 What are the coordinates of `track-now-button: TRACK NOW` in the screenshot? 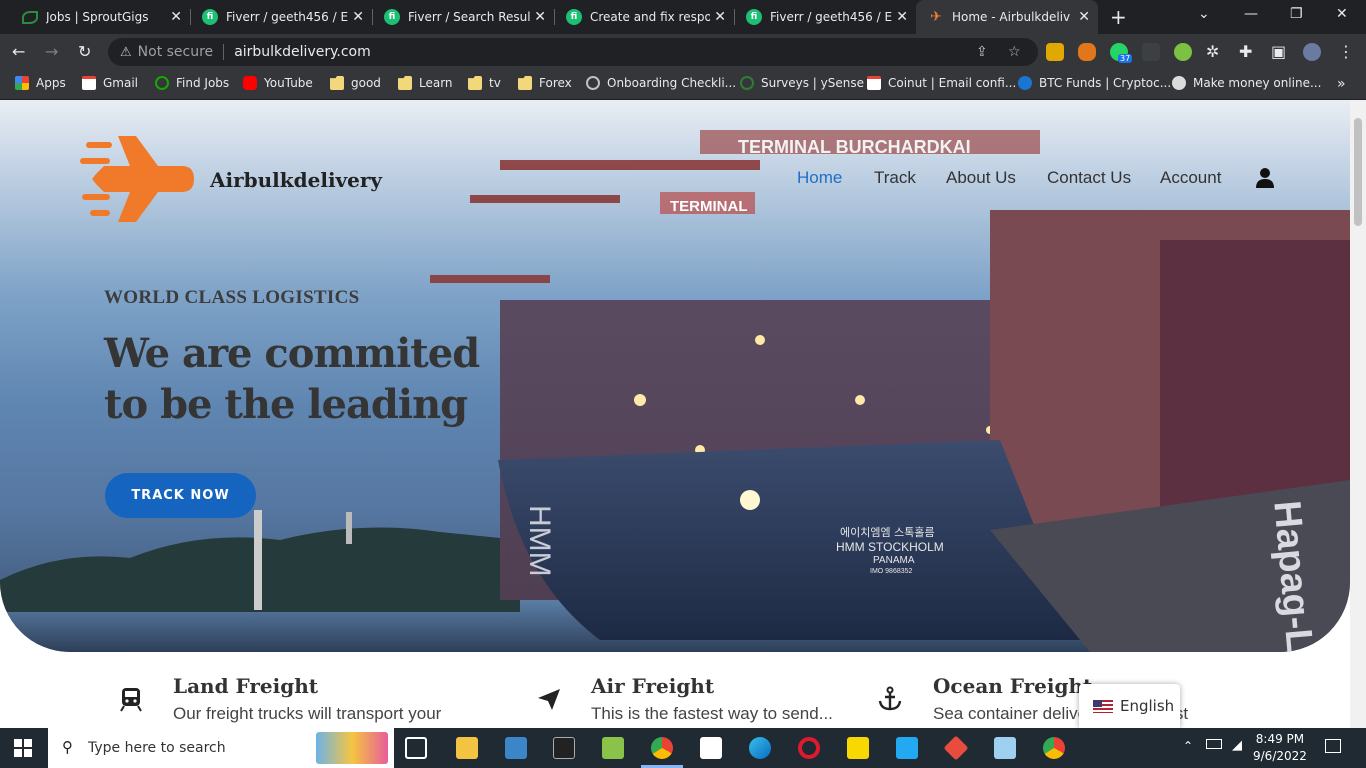 It's located at (180, 495).